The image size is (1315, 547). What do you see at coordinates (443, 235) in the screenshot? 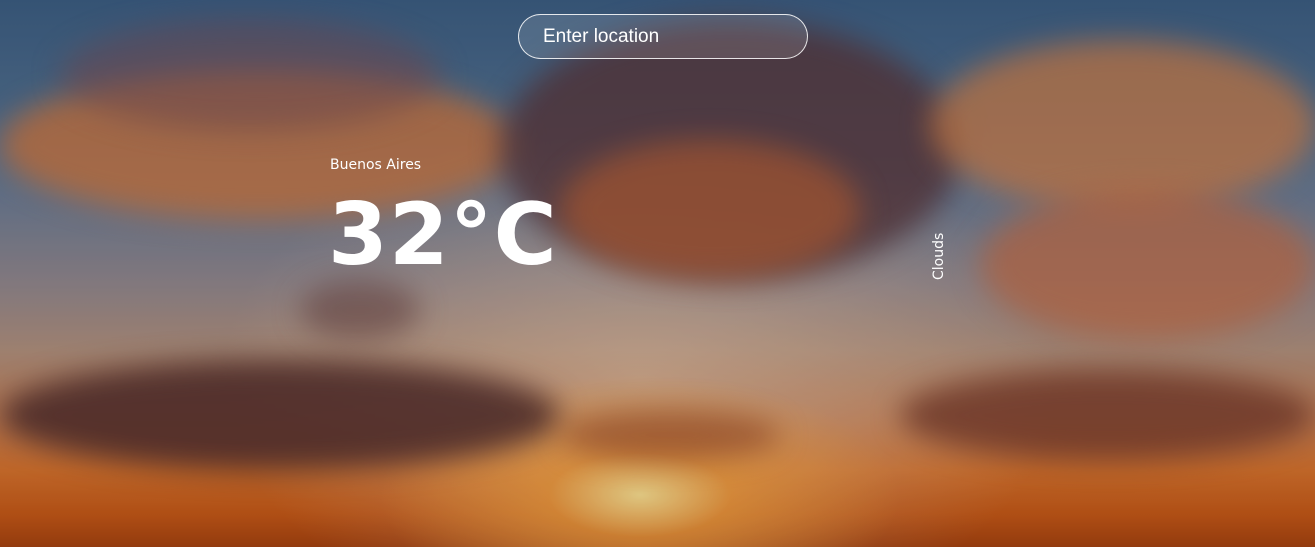
I see `temperature-value: 32°C` at bounding box center [443, 235].